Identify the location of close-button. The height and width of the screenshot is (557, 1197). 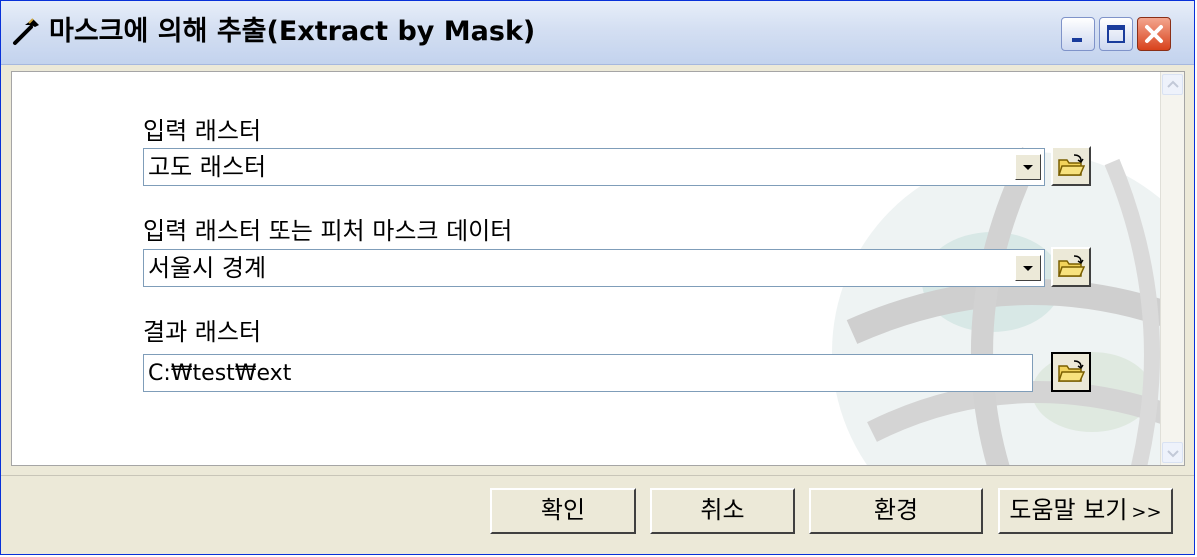
(1154, 34).